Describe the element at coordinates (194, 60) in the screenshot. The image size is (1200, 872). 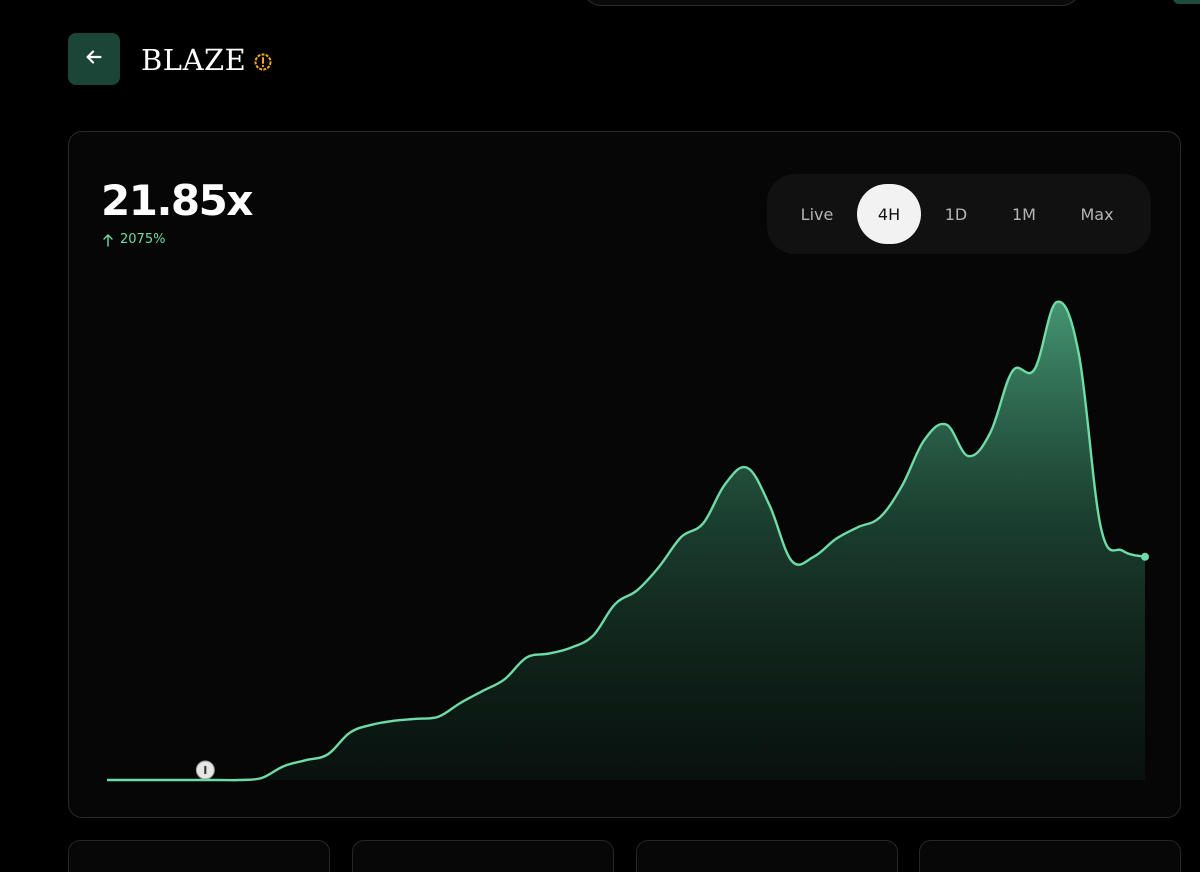
I see `token-name: BLAZE` at that location.